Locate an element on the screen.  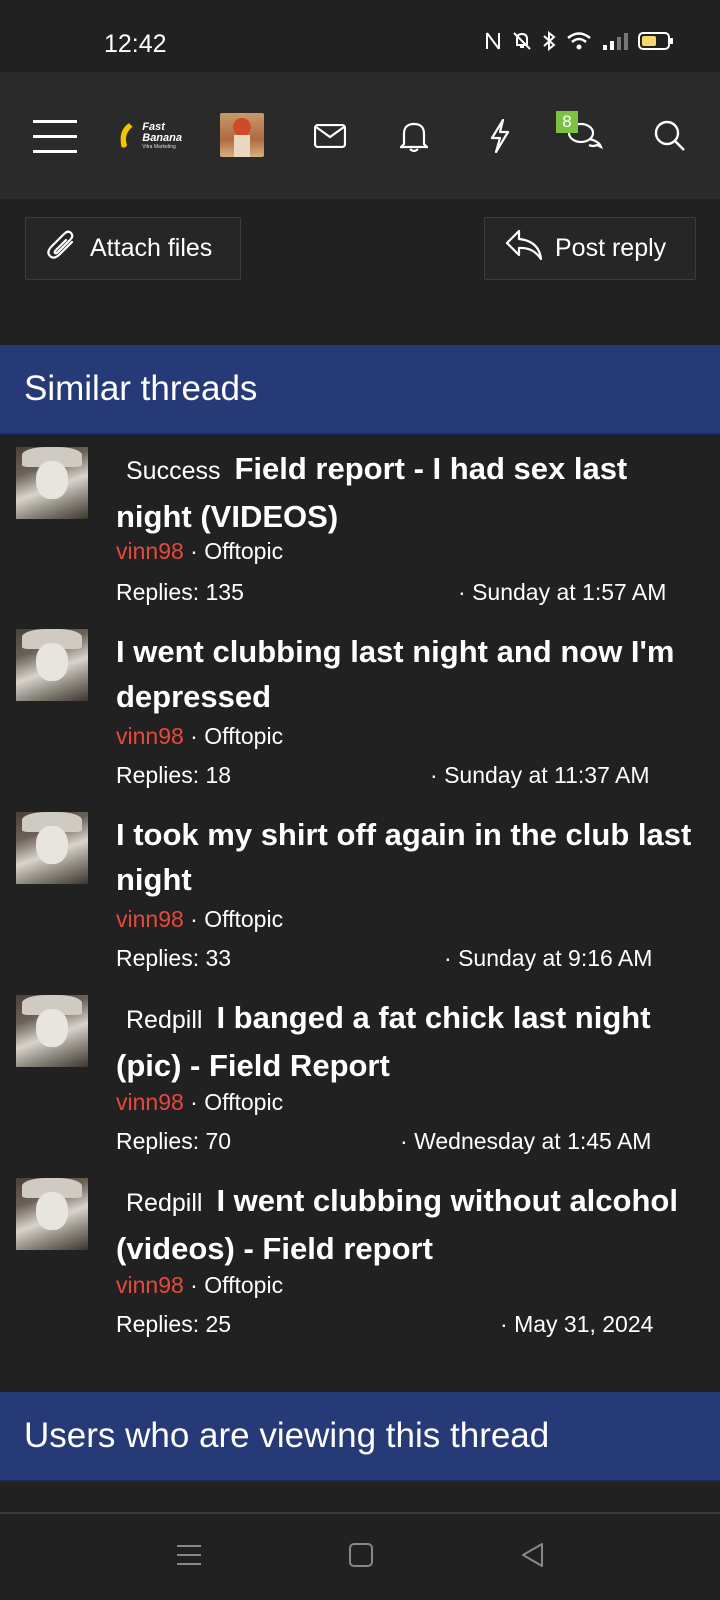
status-bar: 12:42 is located at coordinates (360, 36).